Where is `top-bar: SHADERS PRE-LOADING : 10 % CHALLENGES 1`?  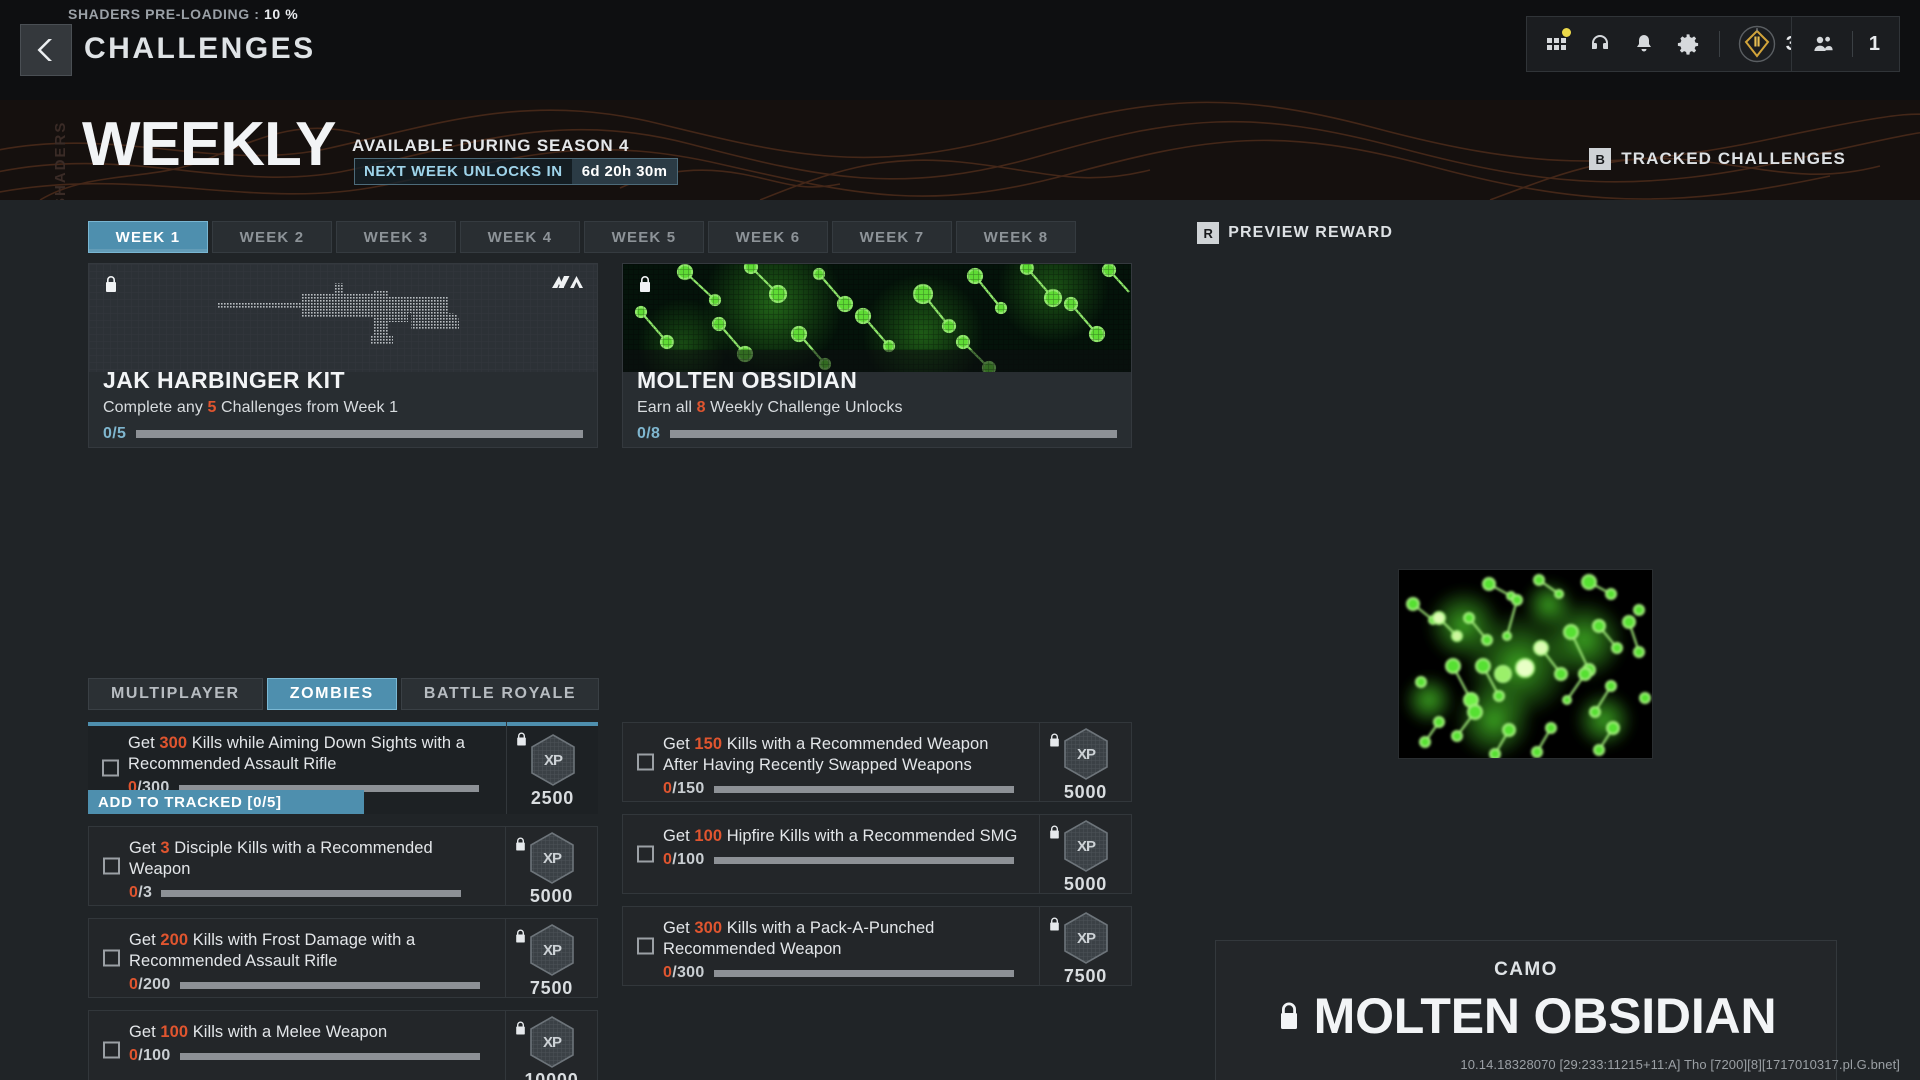 top-bar: SHADERS PRE-LOADING : 10 % CHALLENGES 1 is located at coordinates (960, 50).